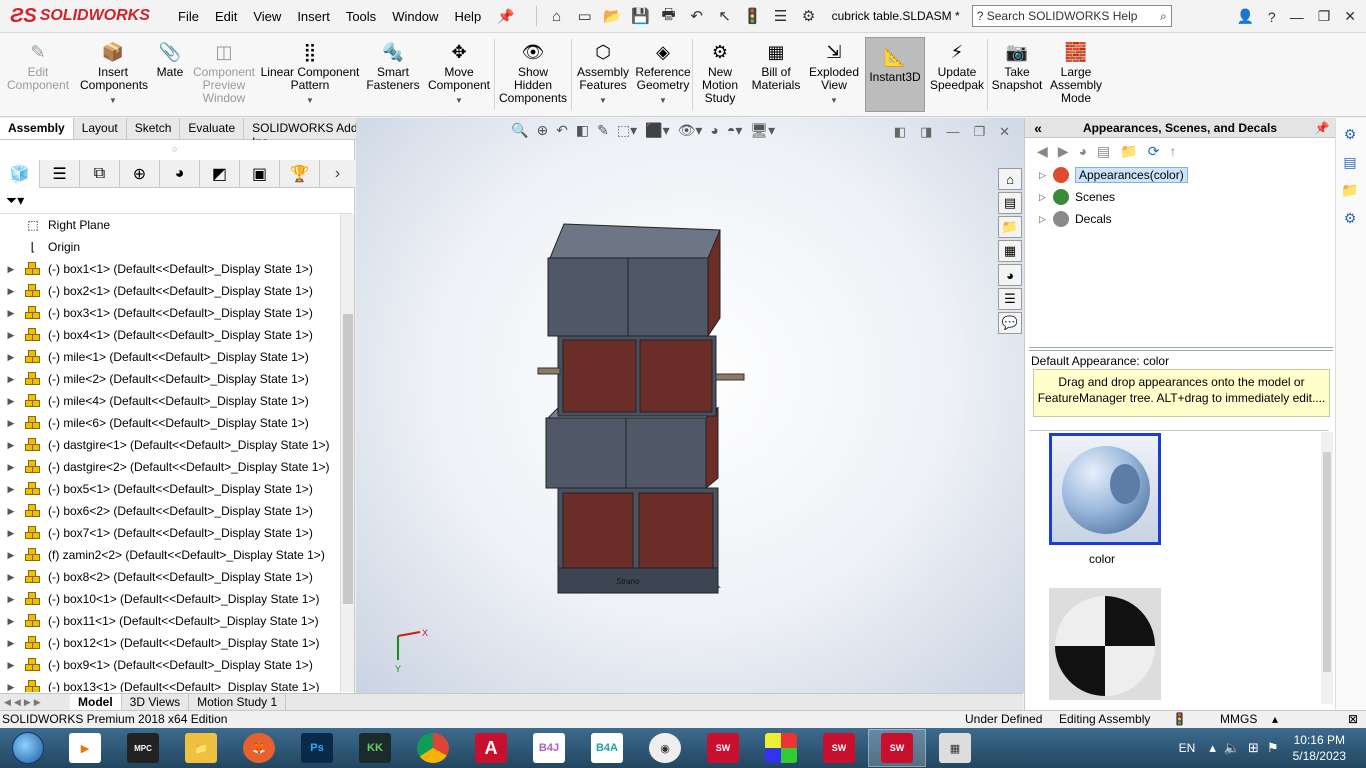 The height and width of the screenshot is (768, 1366). I want to click on taskbar-solidworks-2018: SW, so click(723, 748).